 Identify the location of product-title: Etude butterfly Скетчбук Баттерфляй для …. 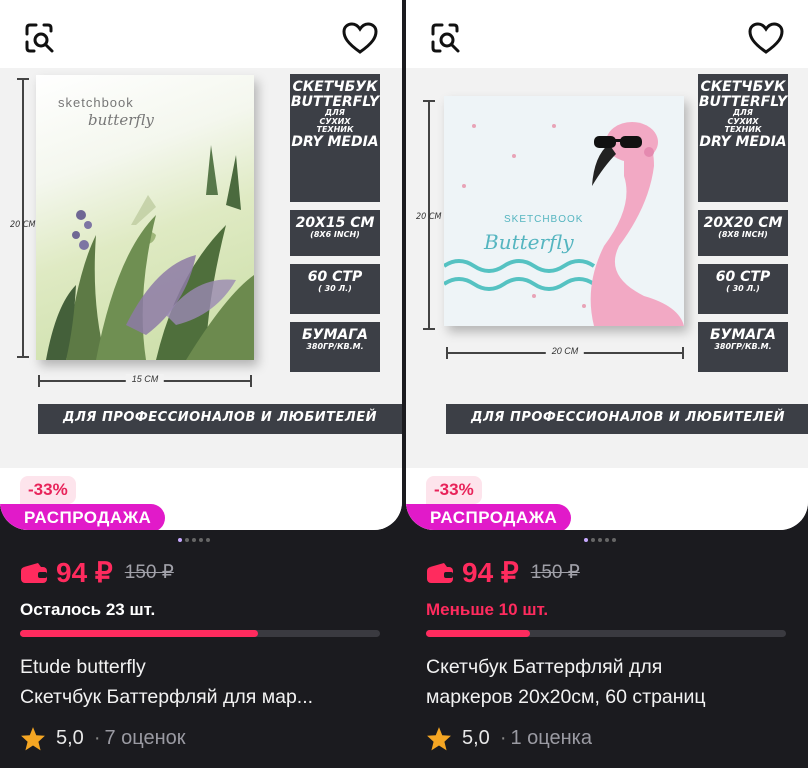
(205, 682).